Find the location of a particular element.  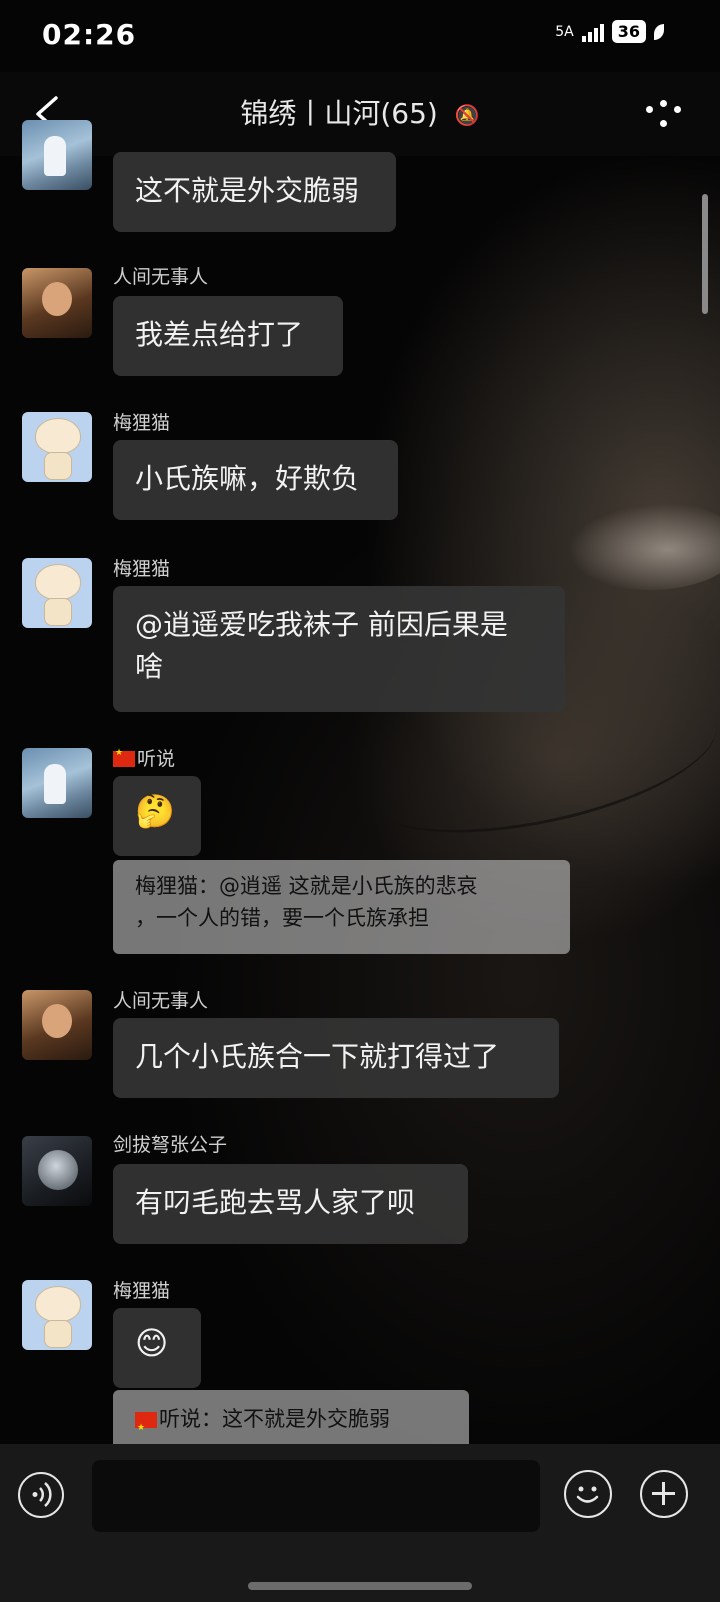

message-bubble: 小氏族嘛，好欺负 is located at coordinates (255, 480).